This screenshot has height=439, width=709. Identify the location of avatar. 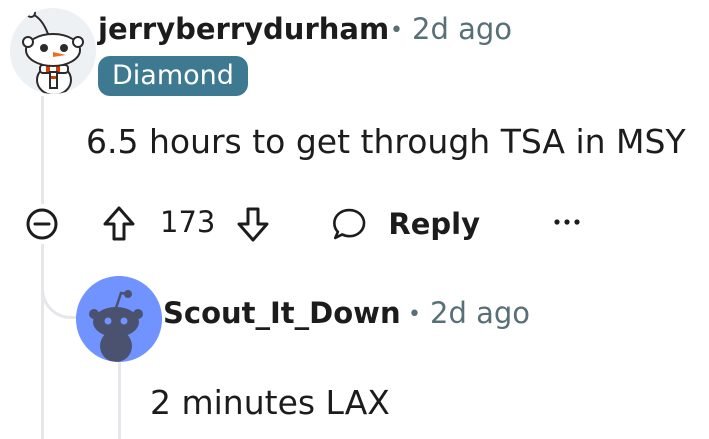
(53, 51).